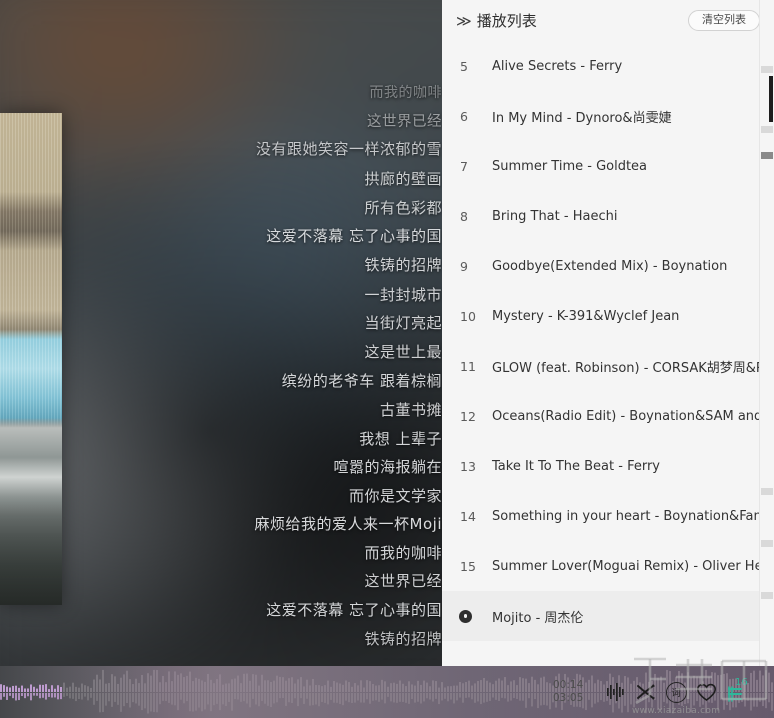 This screenshot has height=718, width=774. I want to click on shuffle-icon, so click(646, 692).